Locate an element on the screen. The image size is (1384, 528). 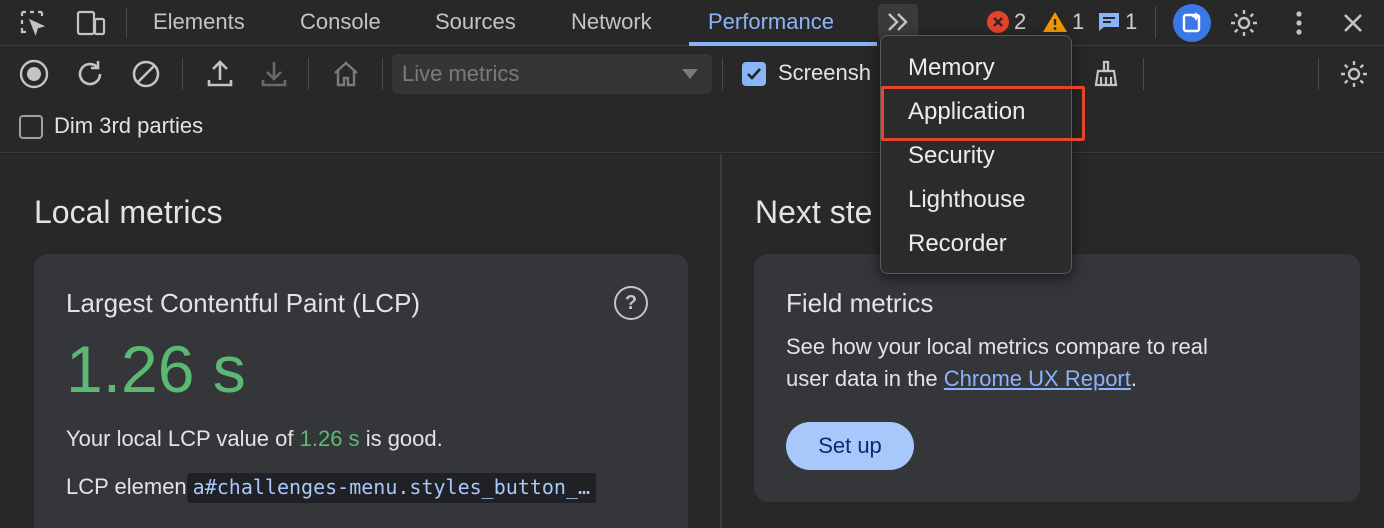
help-icon: ? is located at coordinates (631, 303).